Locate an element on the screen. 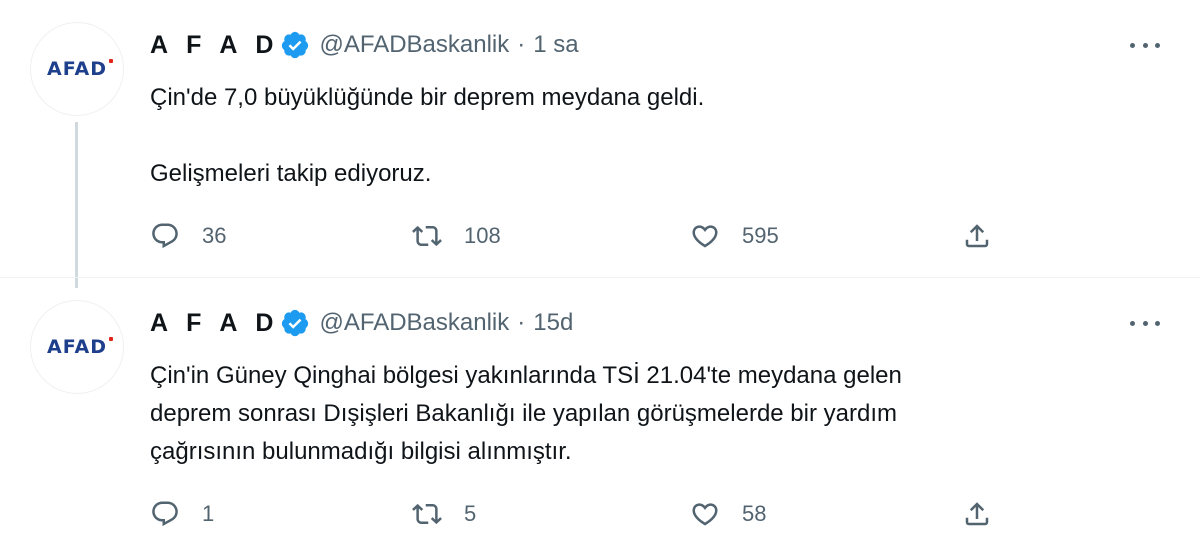 Image resolution: width=1200 pixels, height=556 pixels. action-bar: 1 5 58 is located at coordinates (580, 514).